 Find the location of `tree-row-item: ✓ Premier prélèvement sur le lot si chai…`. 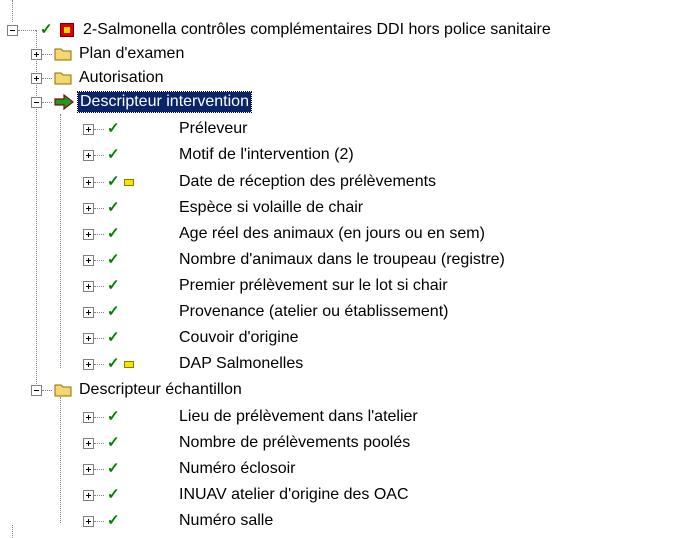

tree-row-item: ✓ Premier prélèvement sur le lot si chai… is located at coordinates (341, 286).